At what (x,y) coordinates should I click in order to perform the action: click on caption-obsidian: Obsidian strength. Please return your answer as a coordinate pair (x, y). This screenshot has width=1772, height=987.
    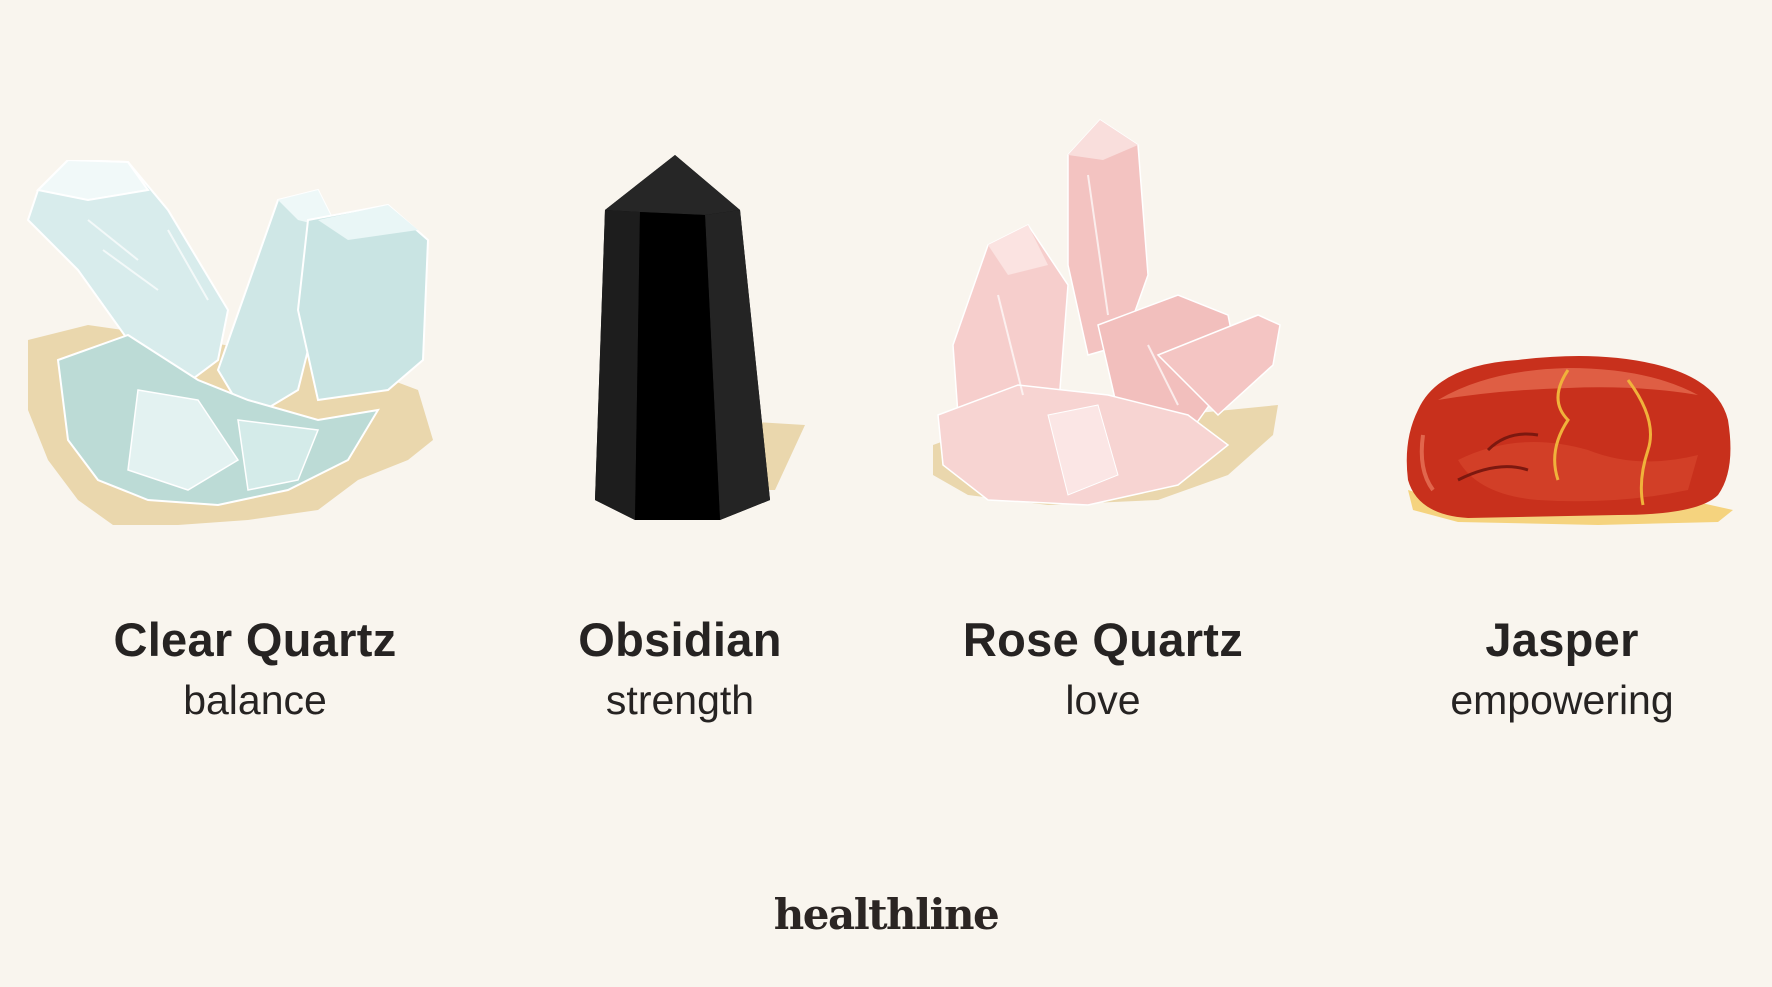
    Looking at the image, I should click on (680, 669).